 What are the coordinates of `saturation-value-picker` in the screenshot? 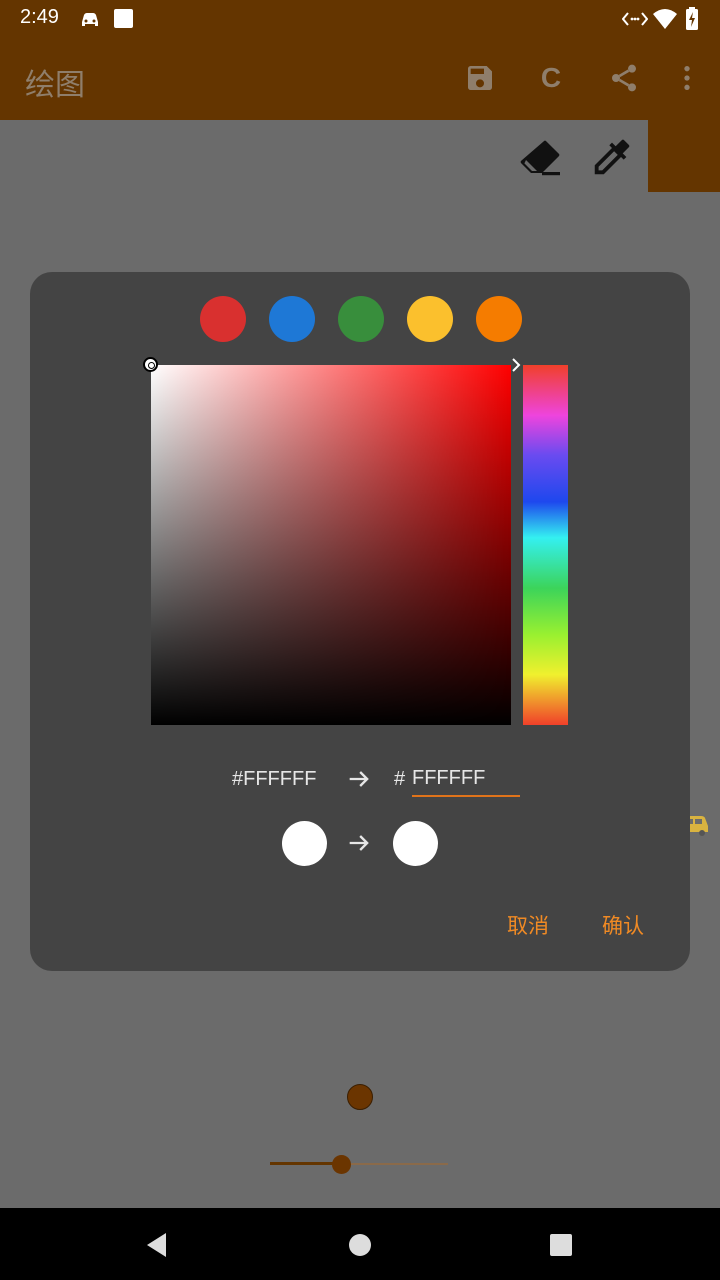 It's located at (331, 545).